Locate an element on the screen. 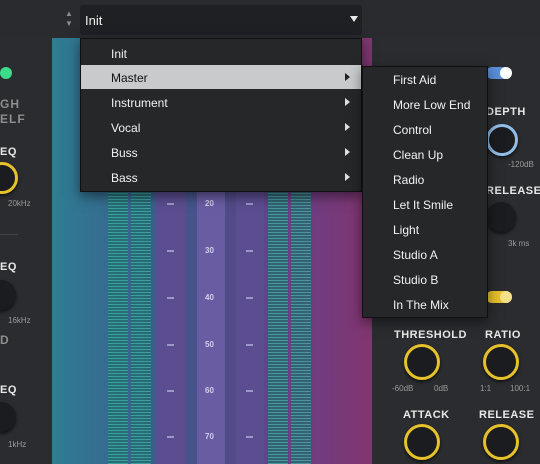 The height and width of the screenshot is (464, 540). menu-item-label: Instrument is located at coordinates (139, 103).